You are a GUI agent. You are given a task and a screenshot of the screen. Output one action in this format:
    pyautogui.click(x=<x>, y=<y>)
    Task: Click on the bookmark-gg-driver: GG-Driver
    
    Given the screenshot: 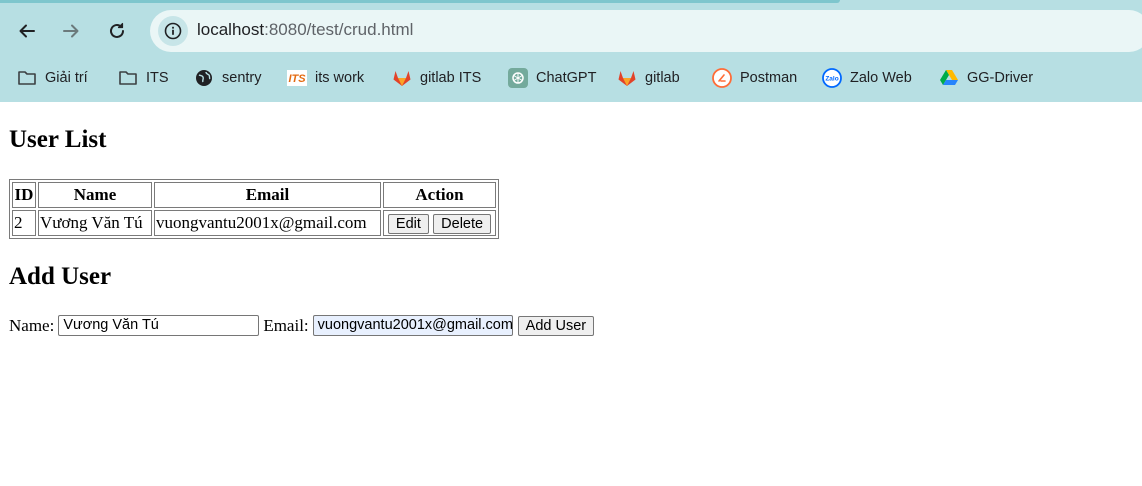 What is the action you would take?
    pyautogui.click(x=986, y=78)
    